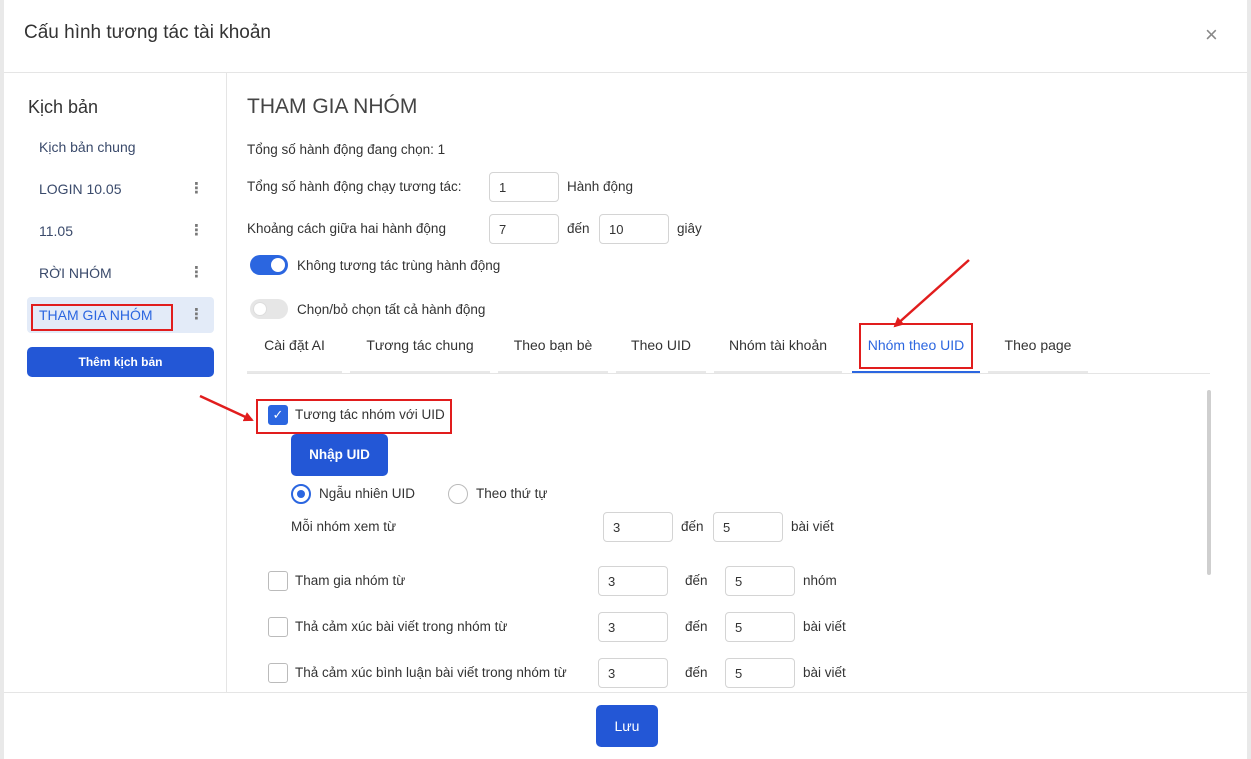 Image resolution: width=1251 pixels, height=759 pixels. Describe the element at coordinates (633, 673) in the screenshot. I see `react-comment-from-input: 3` at that location.